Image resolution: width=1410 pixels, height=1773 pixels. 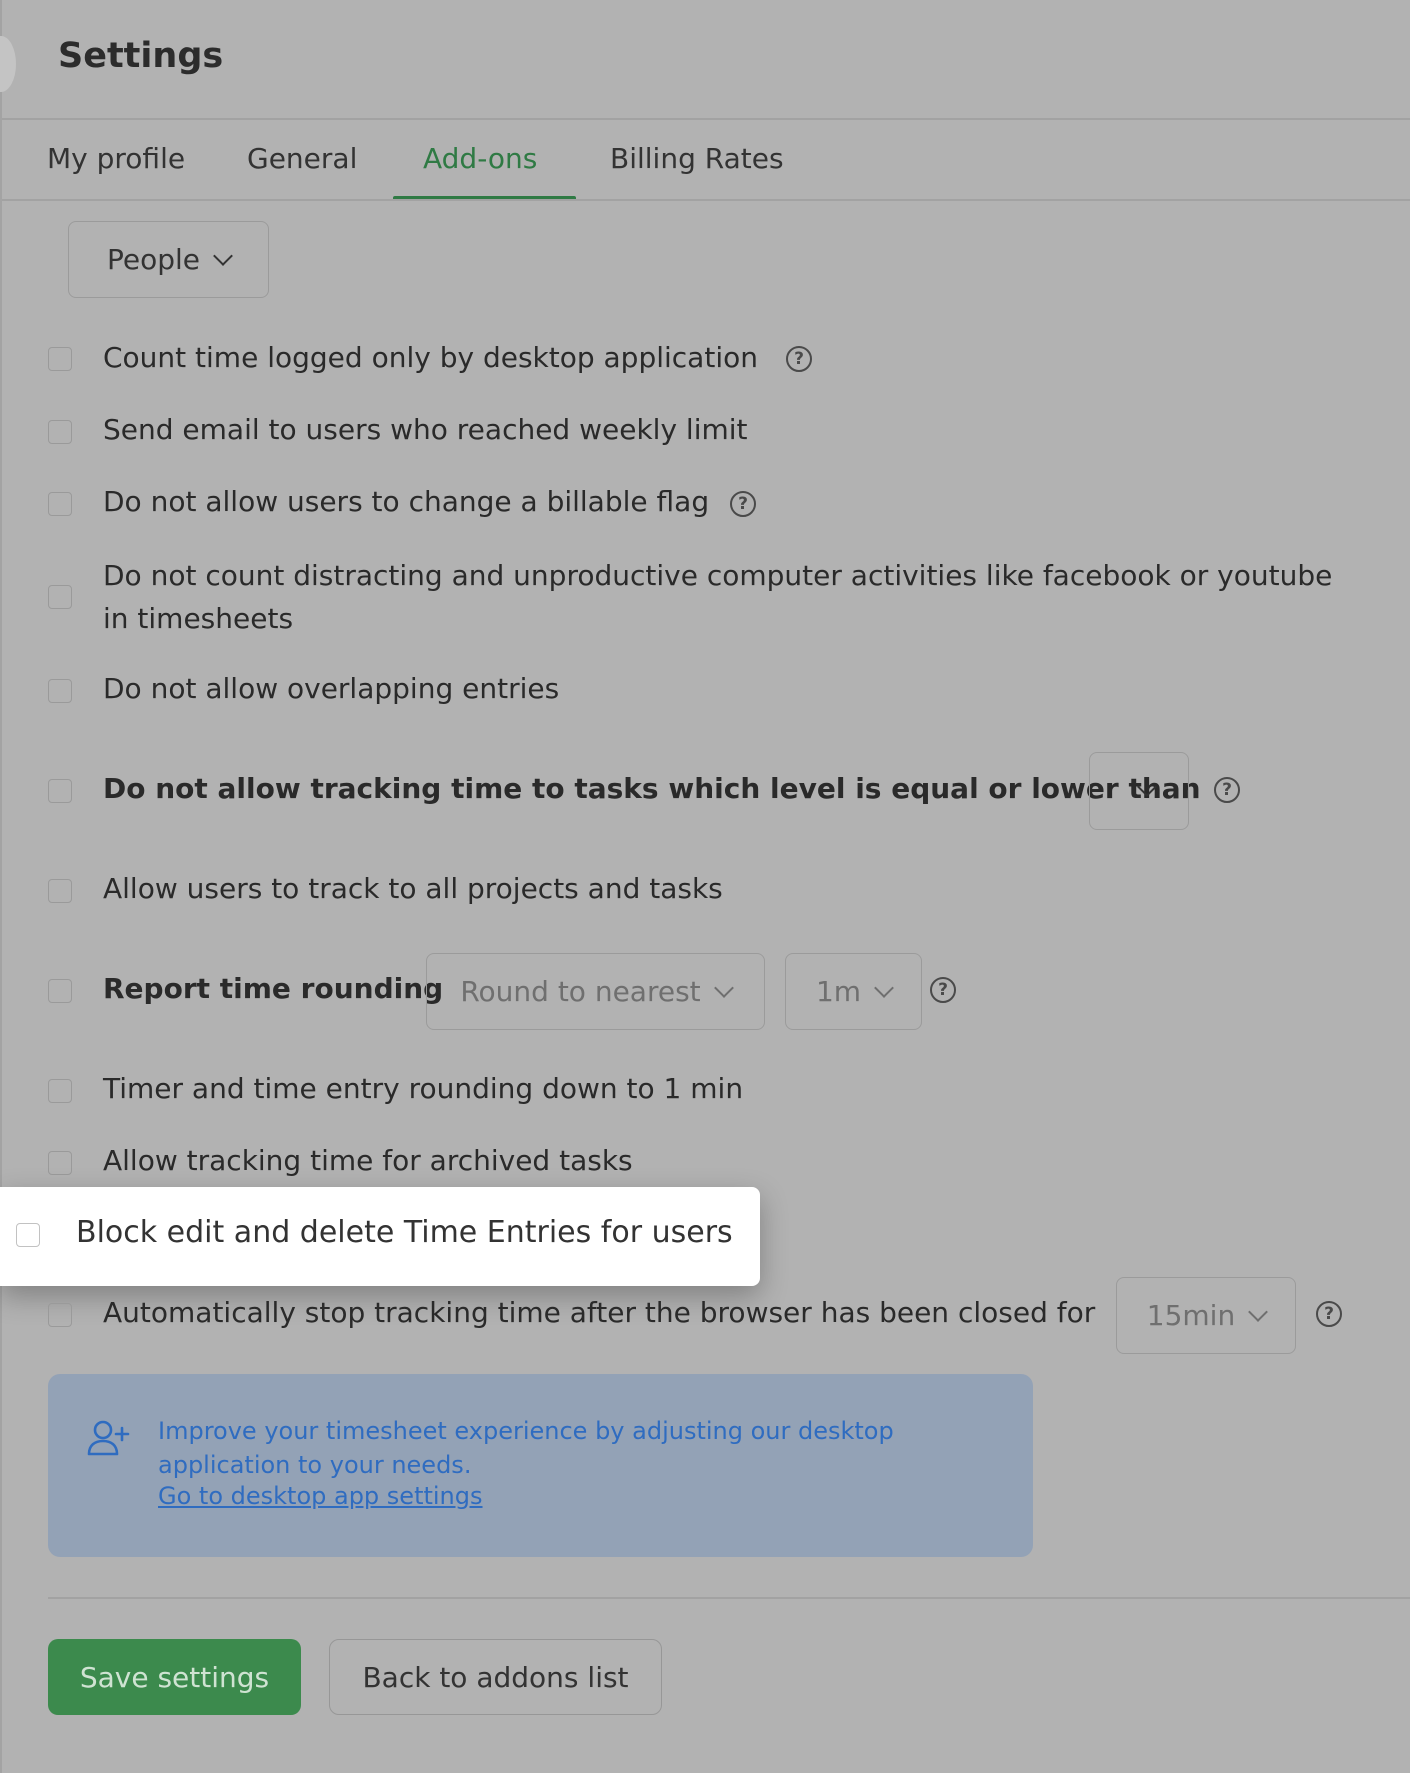 I want to click on save-settings-button: Save settings, so click(x=174, y=1677).